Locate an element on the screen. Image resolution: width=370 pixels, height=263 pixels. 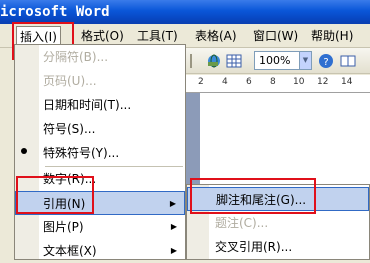
menu-window: 窗口(W) is located at coordinates (275, 36).